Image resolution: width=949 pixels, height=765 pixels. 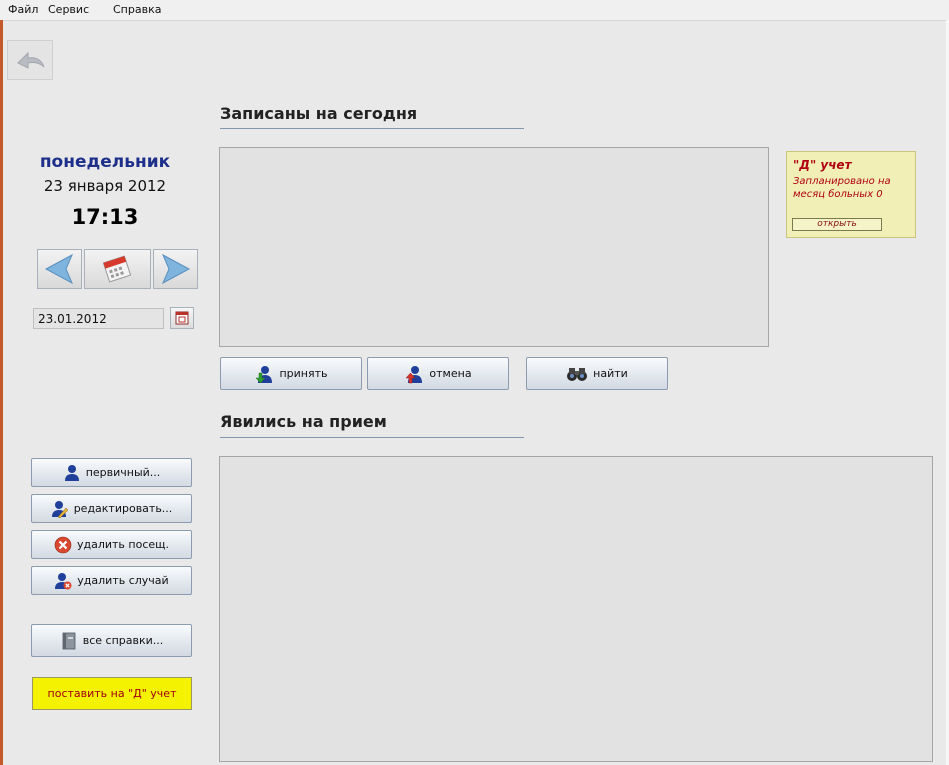 I want to click on date-field: 23.01.2012, so click(x=98, y=318).